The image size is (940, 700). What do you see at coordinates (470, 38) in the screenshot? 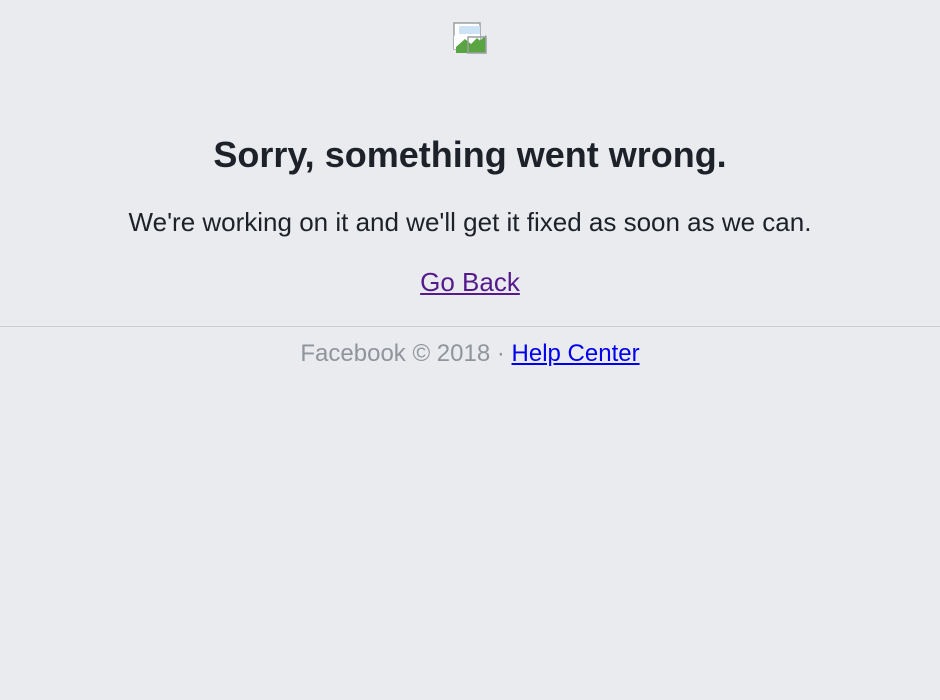
I see `broken-image-icon` at bounding box center [470, 38].